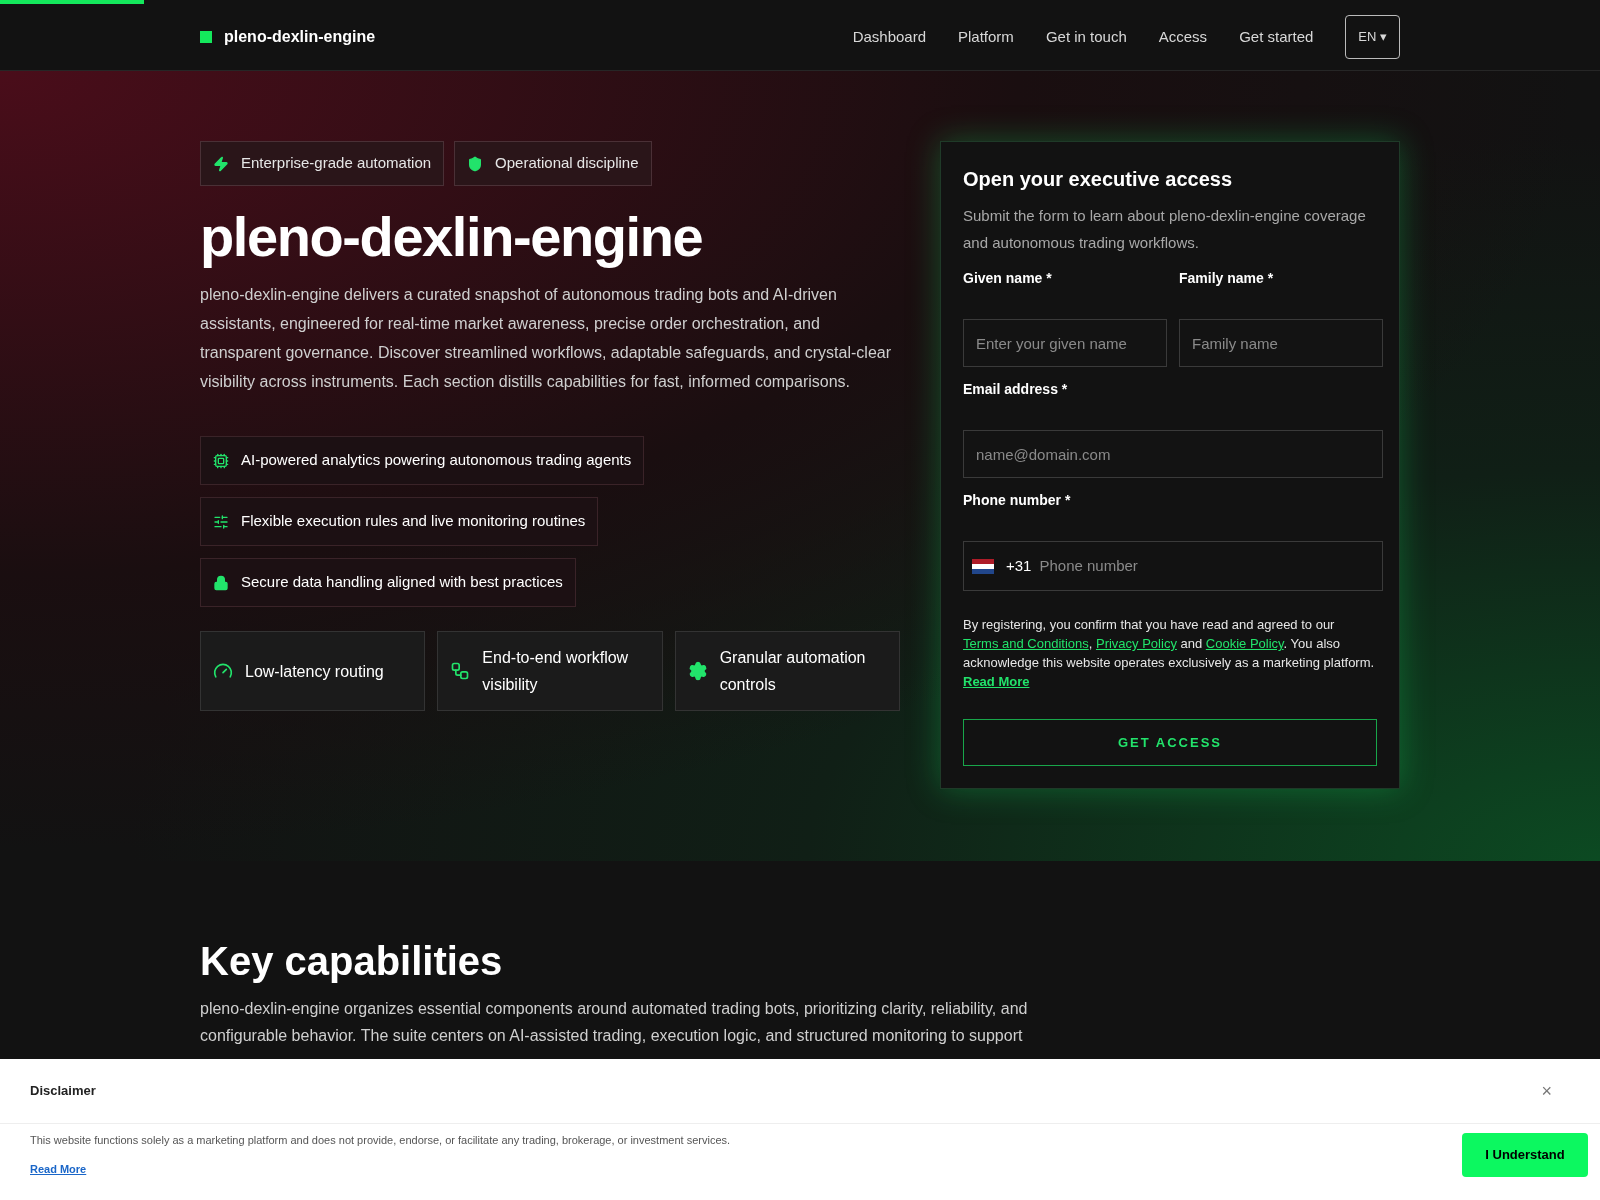  I want to click on feature-text: End-to-end workflow visibility, so click(556, 671).